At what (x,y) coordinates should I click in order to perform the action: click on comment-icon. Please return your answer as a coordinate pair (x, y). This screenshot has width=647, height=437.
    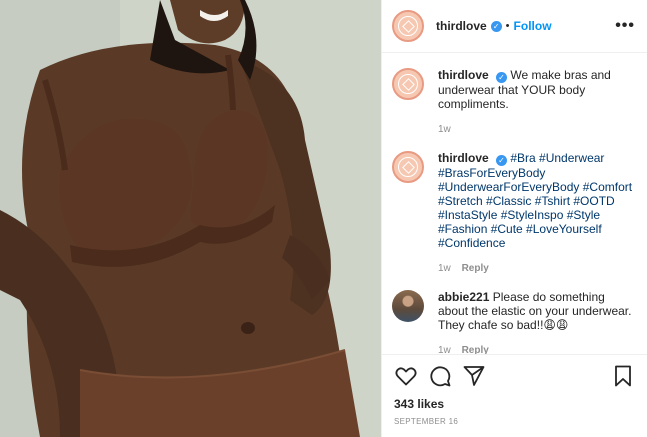
    Looking at the image, I should click on (440, 376).